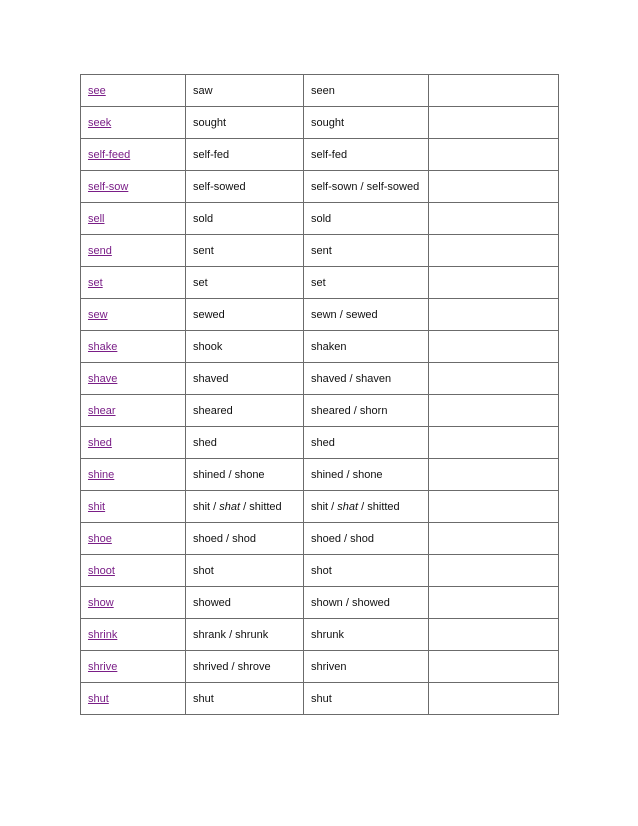 The image size is (638, 826). Describe the element at coordinates (133, 90) in the screenshot. I see `base-form-cell: see` at that location.